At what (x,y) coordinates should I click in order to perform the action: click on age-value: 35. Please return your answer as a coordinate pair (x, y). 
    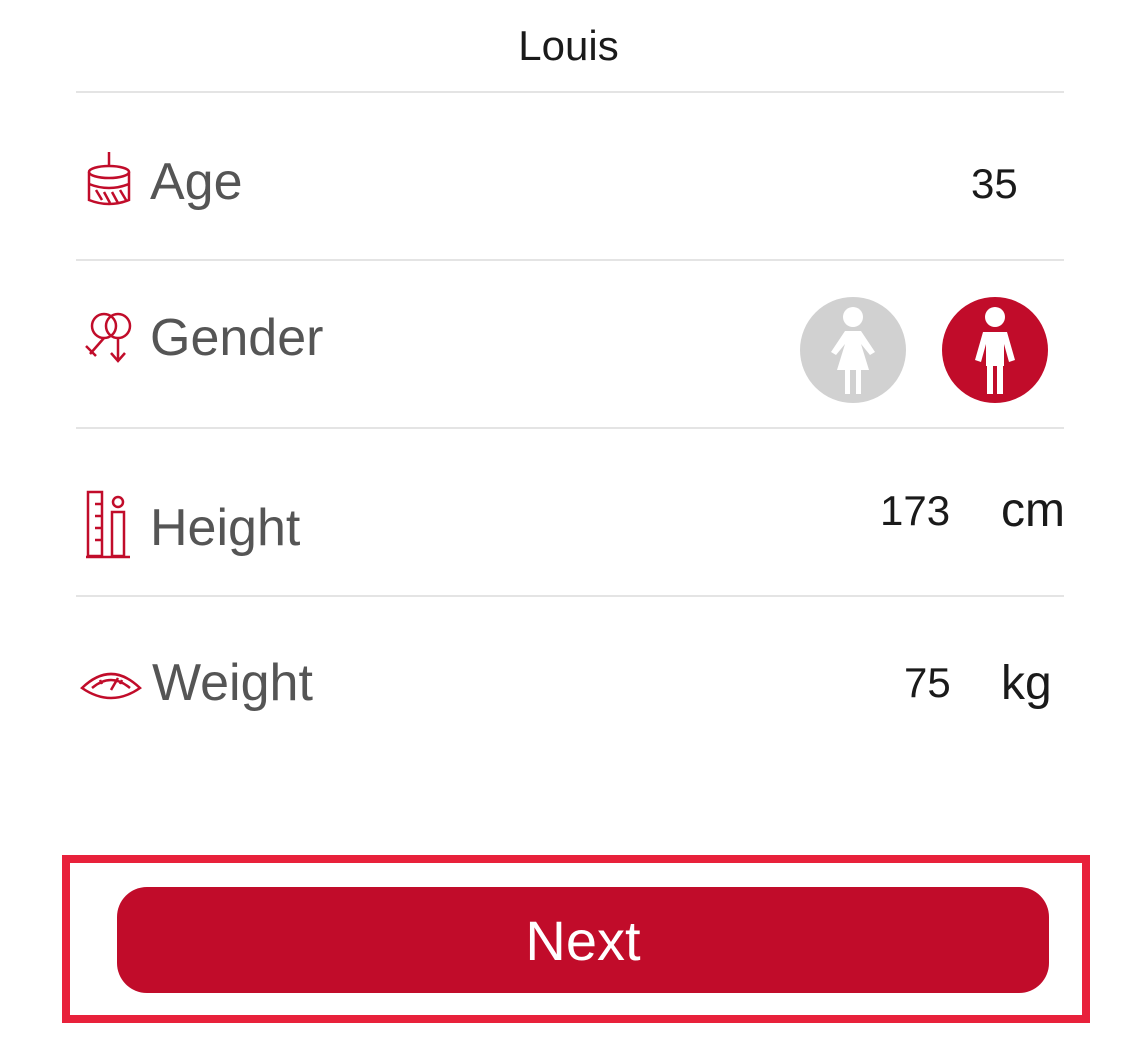
    Looking at the image, I should click on (994, 184).